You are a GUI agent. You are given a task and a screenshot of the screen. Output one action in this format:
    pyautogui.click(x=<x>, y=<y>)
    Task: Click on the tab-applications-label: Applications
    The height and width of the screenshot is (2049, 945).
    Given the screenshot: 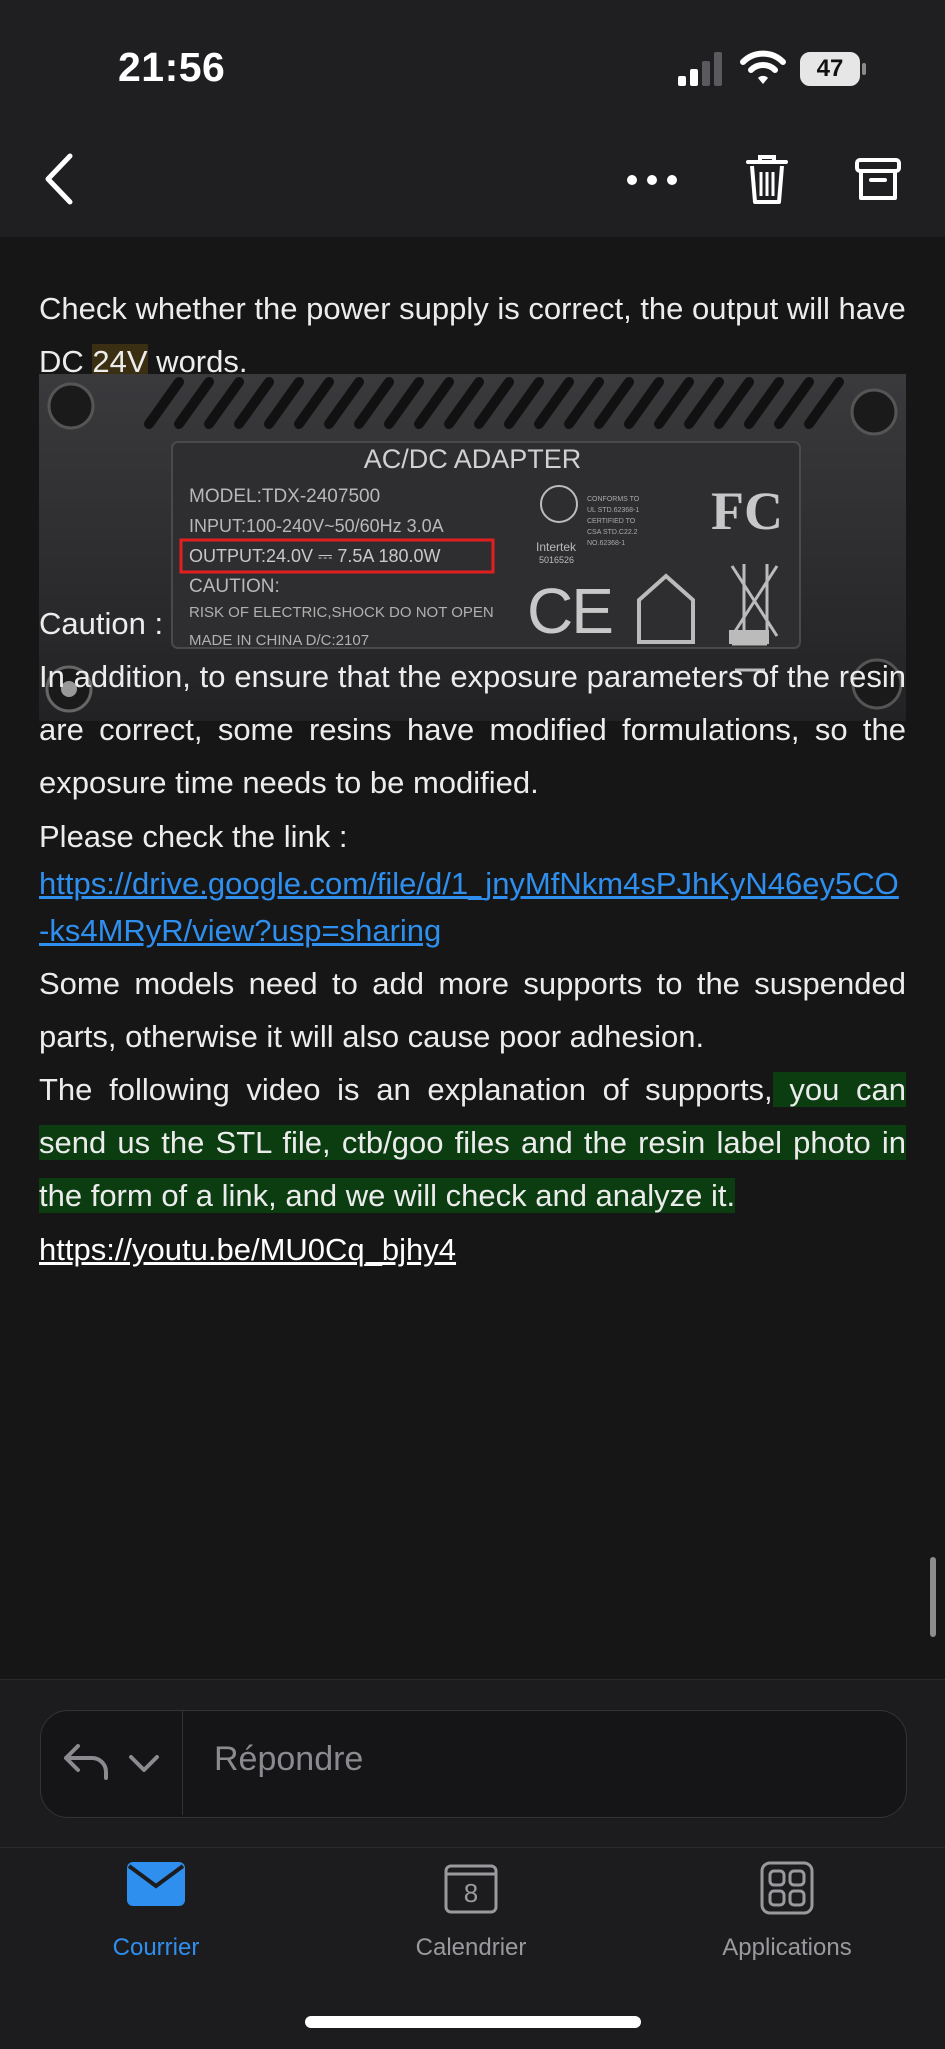 What is the action you would take?
    pyautogui.click(x=787, y=1948)
    